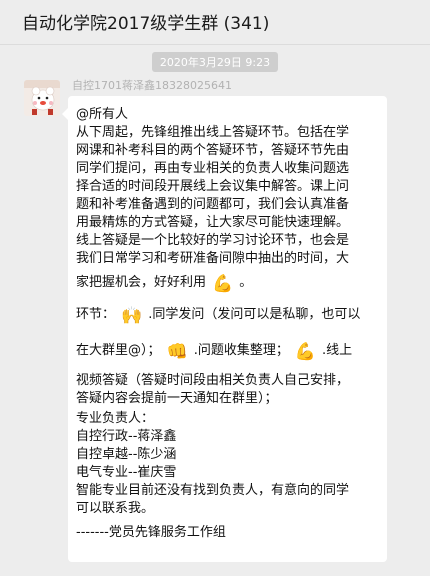 Image resolution: width=430 pixels, height=576 pixels. Describe the element at coordinates (213, 168) in the screenshot. I see `message-line: 同学们提问，再由专业相关的负责人收集问题选` at that location.